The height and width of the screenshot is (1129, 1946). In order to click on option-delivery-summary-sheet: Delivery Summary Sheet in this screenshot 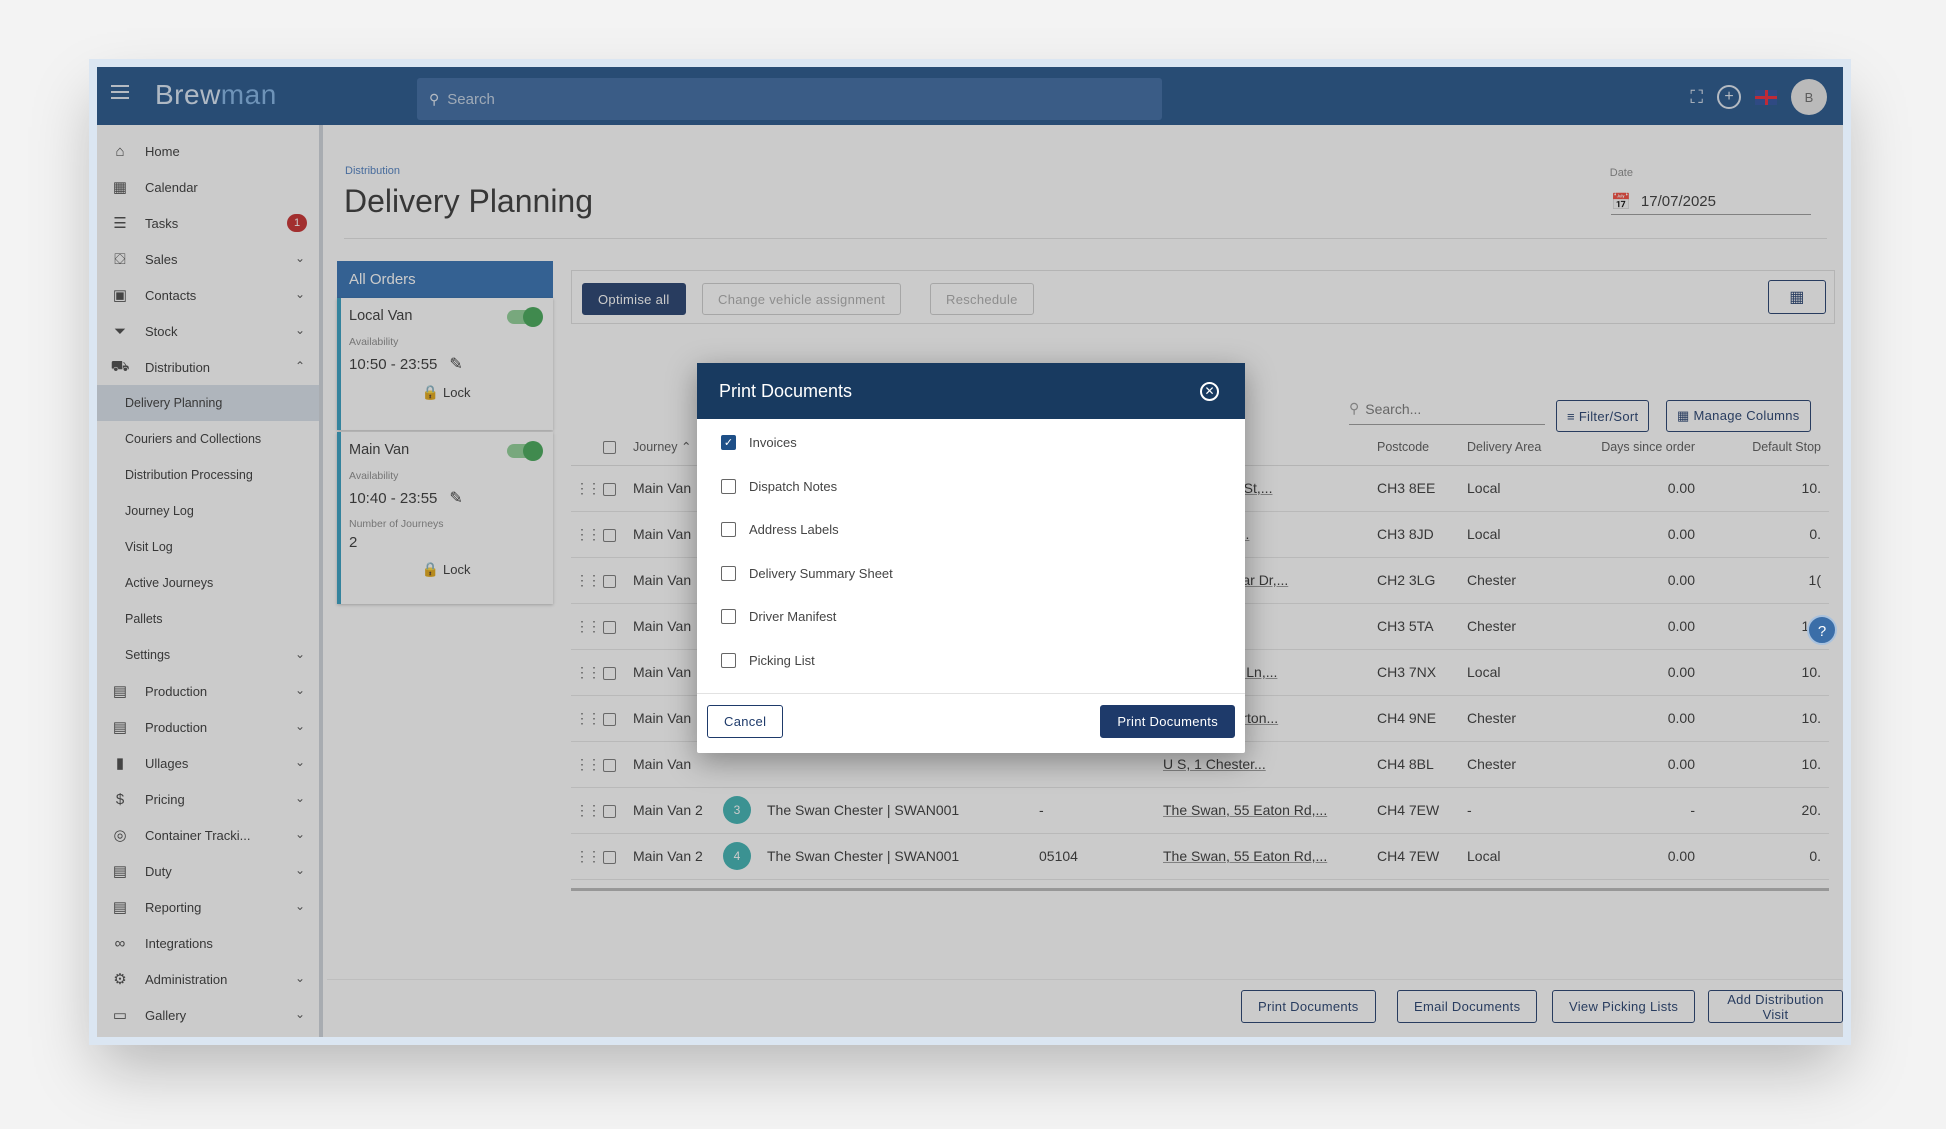, I will do `click(971, 574)`.